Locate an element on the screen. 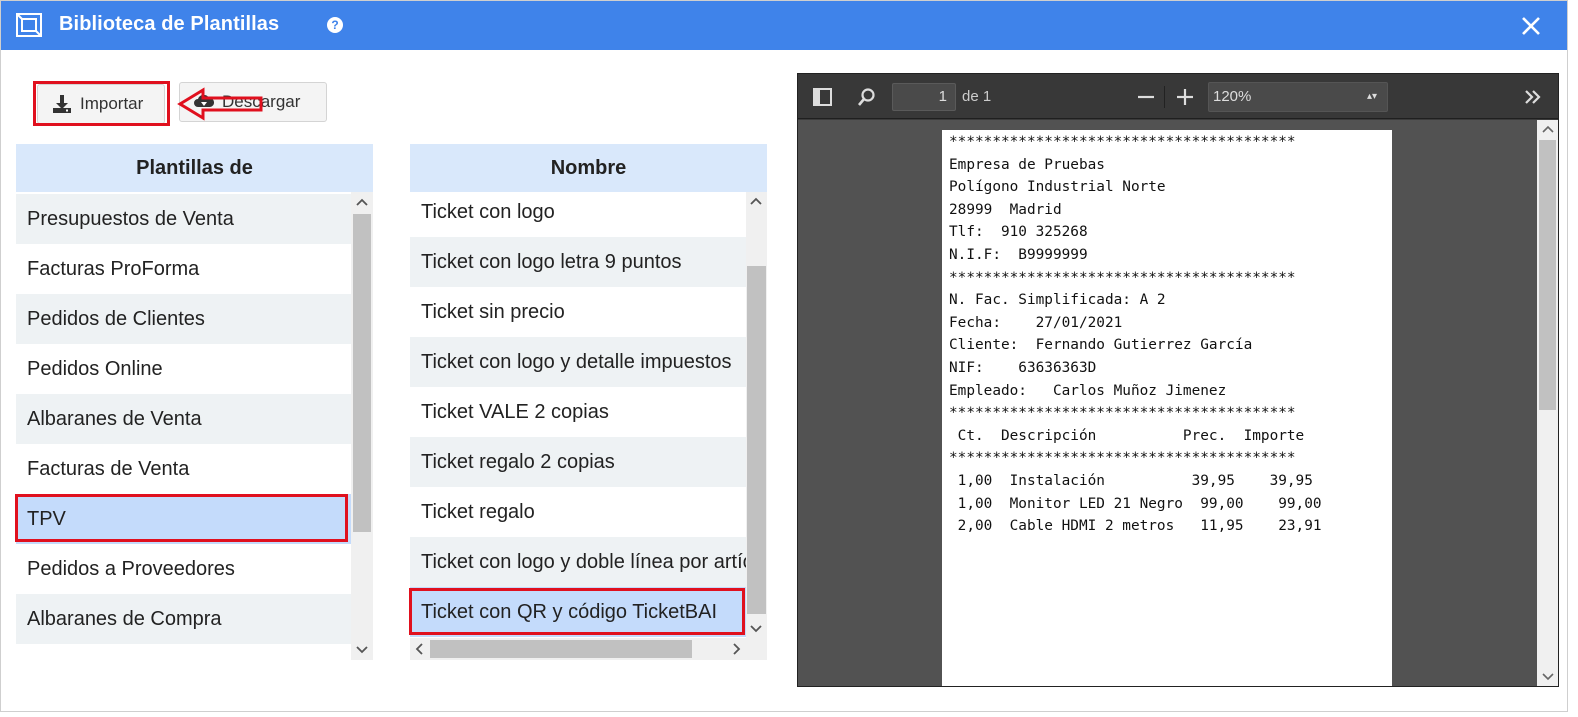 Image resolution: width=1578 pixels, height=717 pixels. ticket-line: 1,00 Monitor LED 21 Negro 99,00 99,00 is located at coordinates (1135, 503).